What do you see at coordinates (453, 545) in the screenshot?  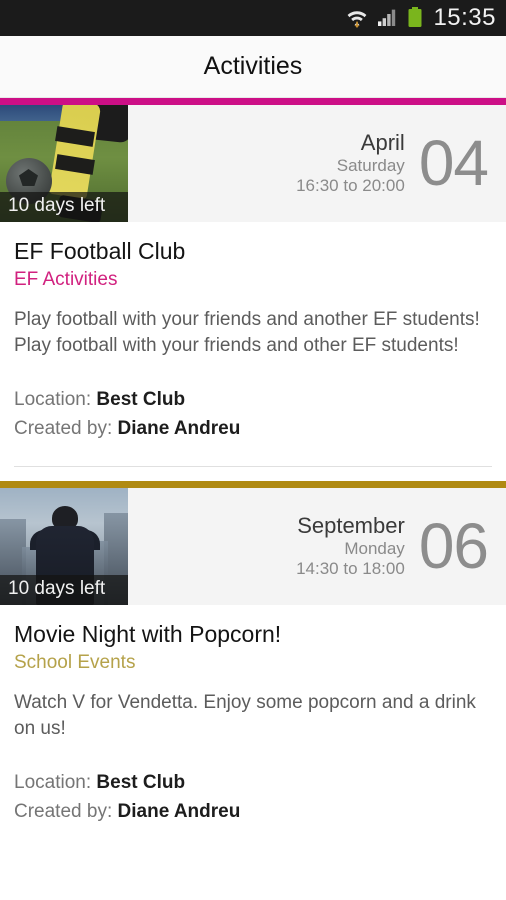 I see `activity-day-number: 06` at bounding box center [453, 545].